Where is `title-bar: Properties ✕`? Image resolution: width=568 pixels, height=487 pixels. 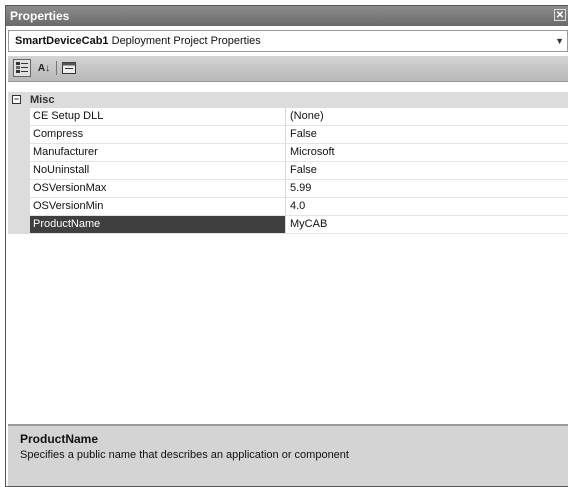 title-bar: Properties ✕ is located at coordinates (287, 16).